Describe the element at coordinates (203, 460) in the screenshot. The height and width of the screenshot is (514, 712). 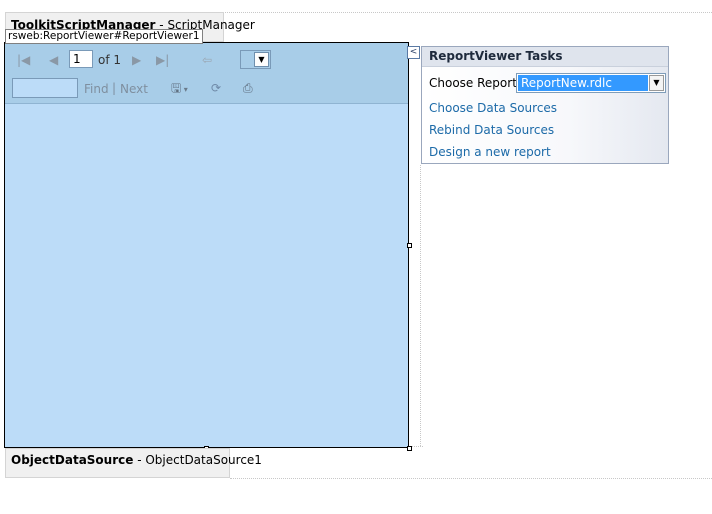
I see `object-data-source-instance: ObjectDataSource1` at that location.